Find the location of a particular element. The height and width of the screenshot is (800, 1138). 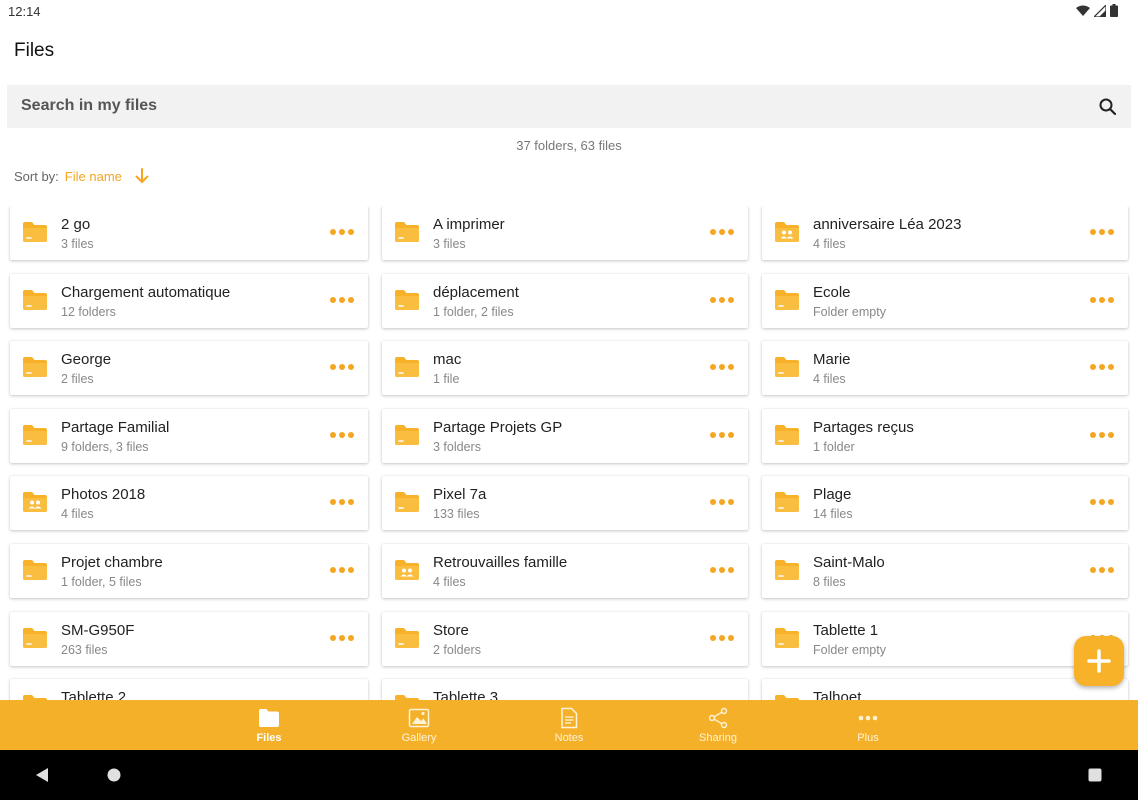

sort-value: File name is located at coordinates (93, 176).